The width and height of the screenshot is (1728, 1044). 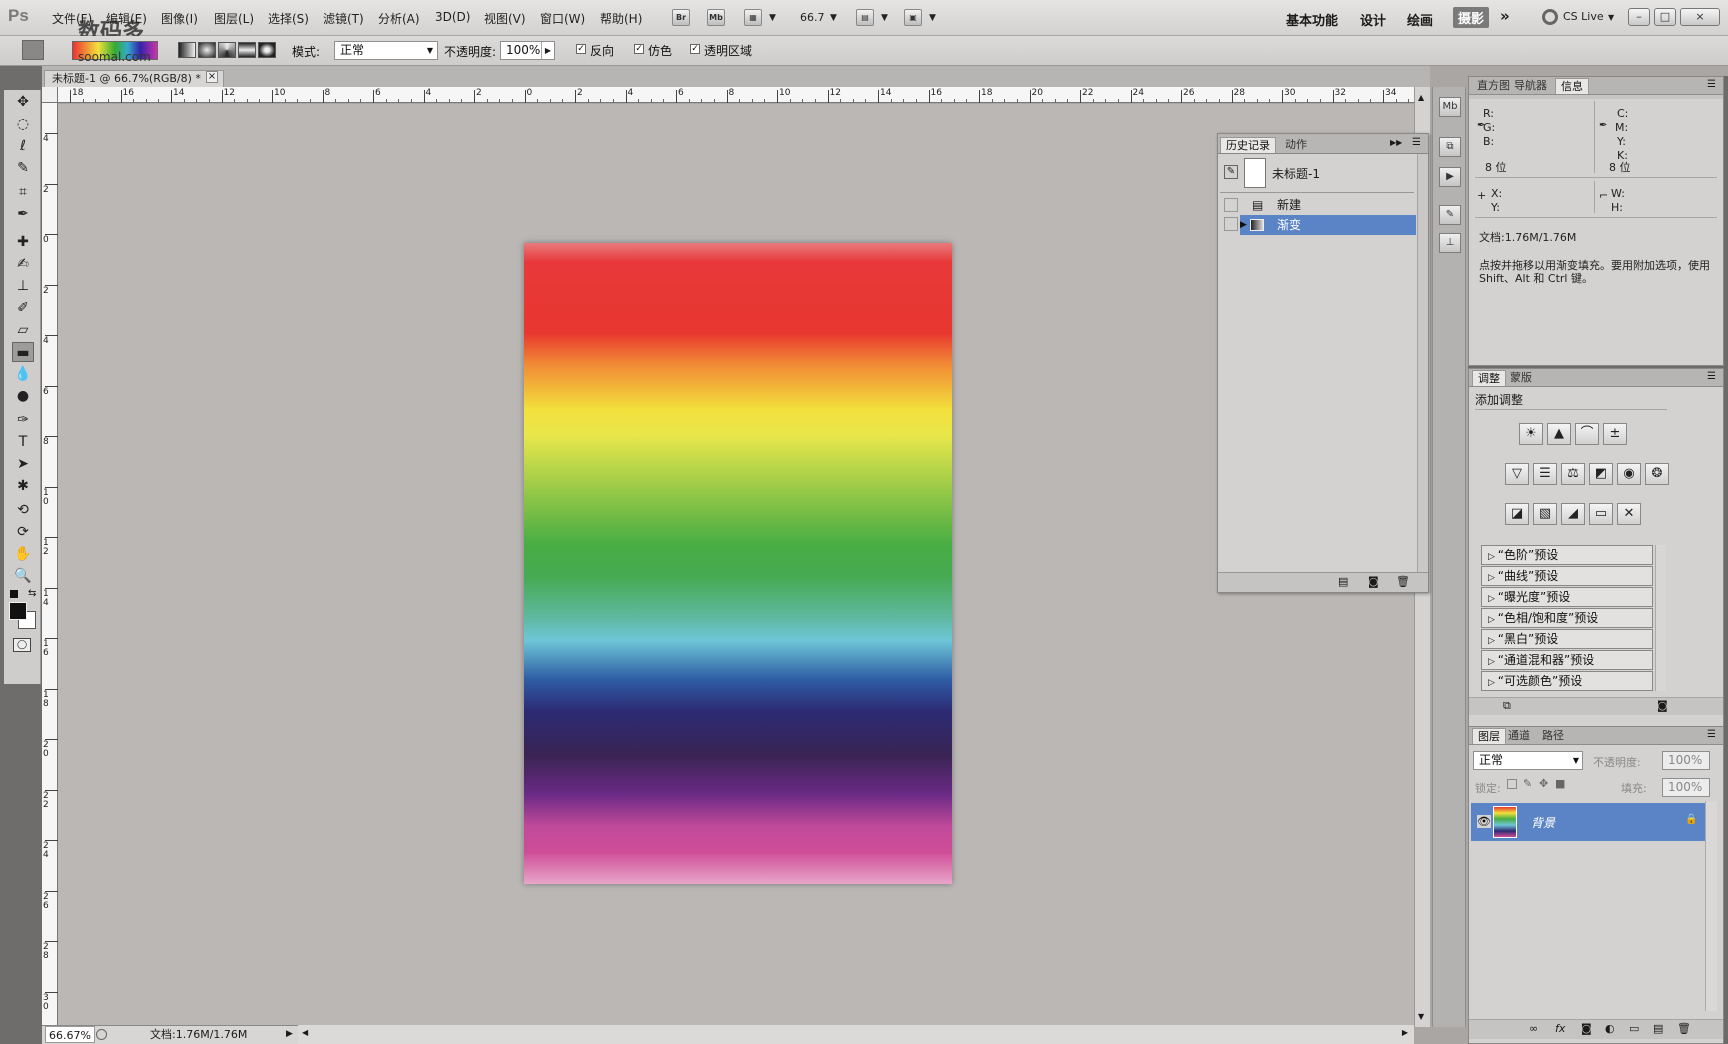 What do you see at coordinates (753, 17) in the screenshot?
I see `view-extras-icon: ▦` at bounding box center [753, 17].